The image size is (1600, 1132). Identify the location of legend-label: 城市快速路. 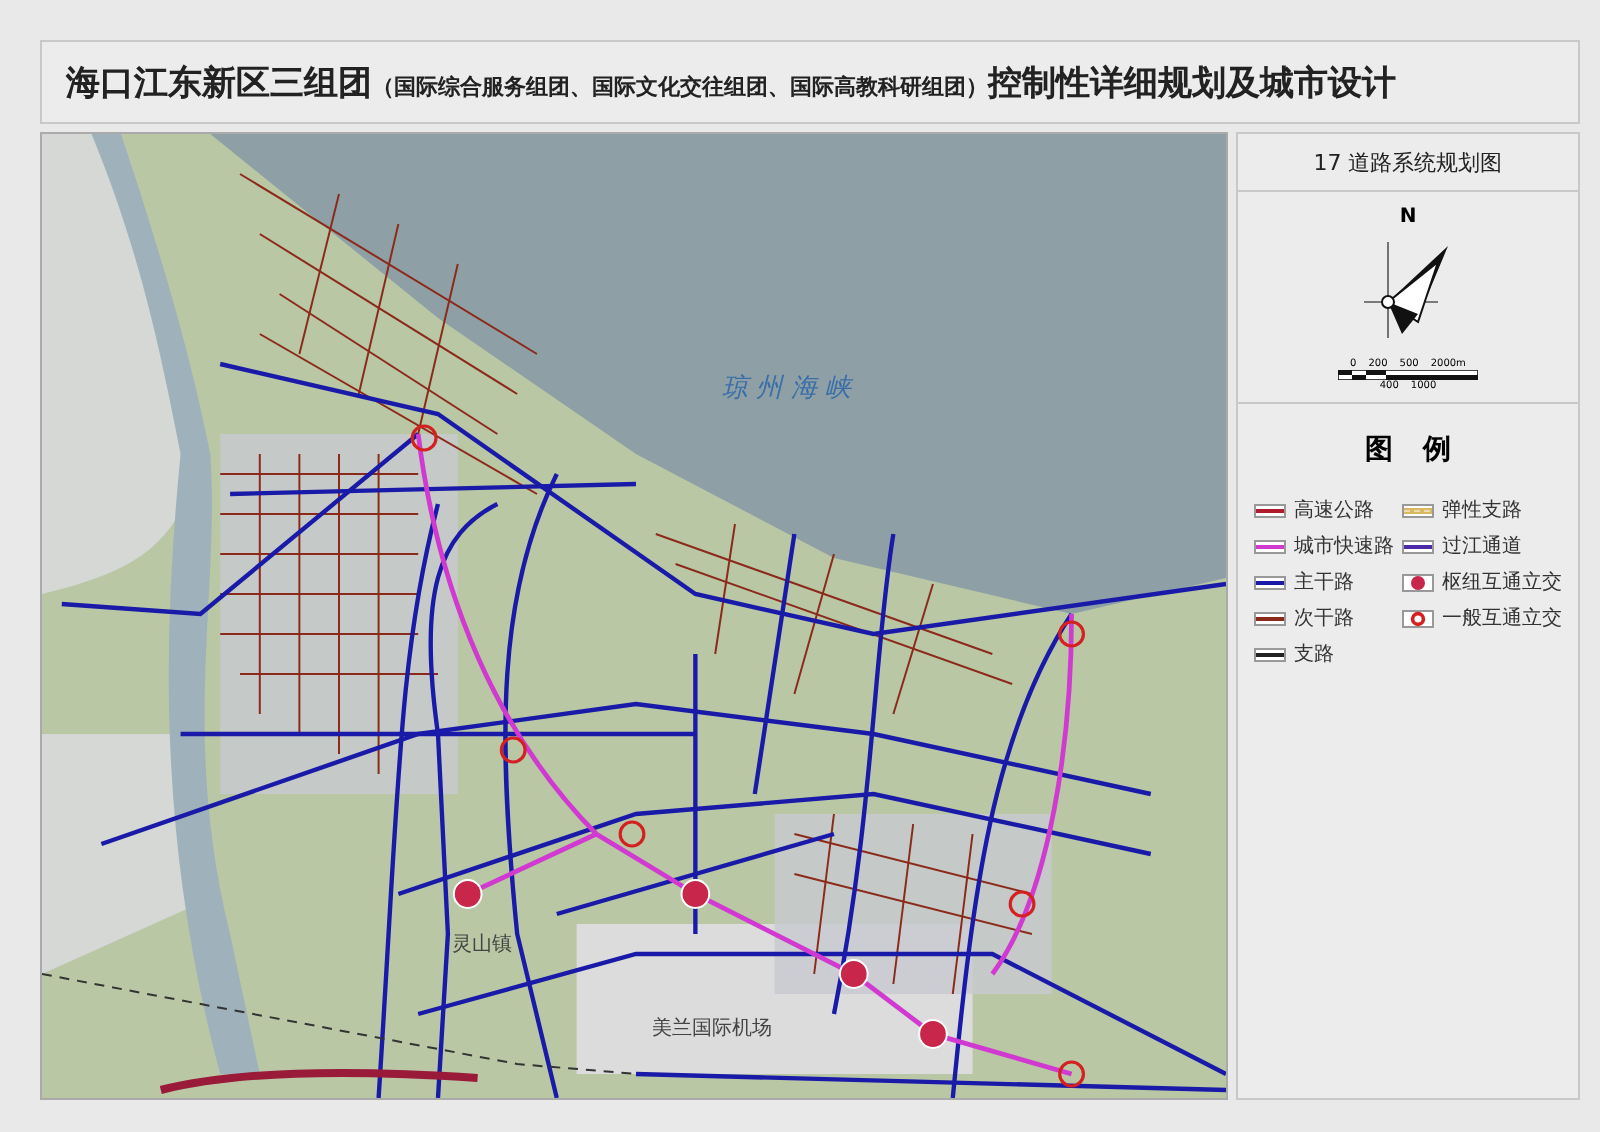
(1344, 546).